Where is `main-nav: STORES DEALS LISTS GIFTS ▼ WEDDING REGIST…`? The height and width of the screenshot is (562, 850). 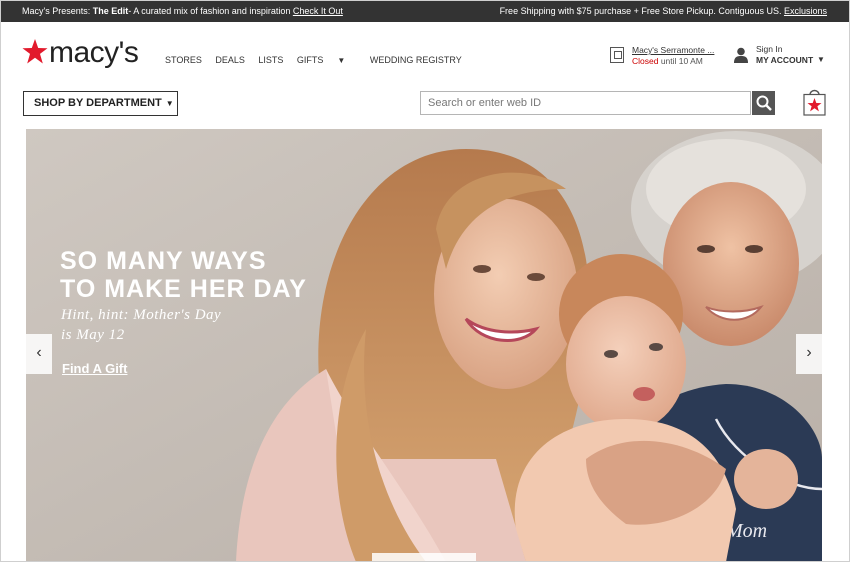 main-nav: STORES DEALS LISTS GIFTS ▼ WEDDING REGIST… is located at coordinates (319, 60).